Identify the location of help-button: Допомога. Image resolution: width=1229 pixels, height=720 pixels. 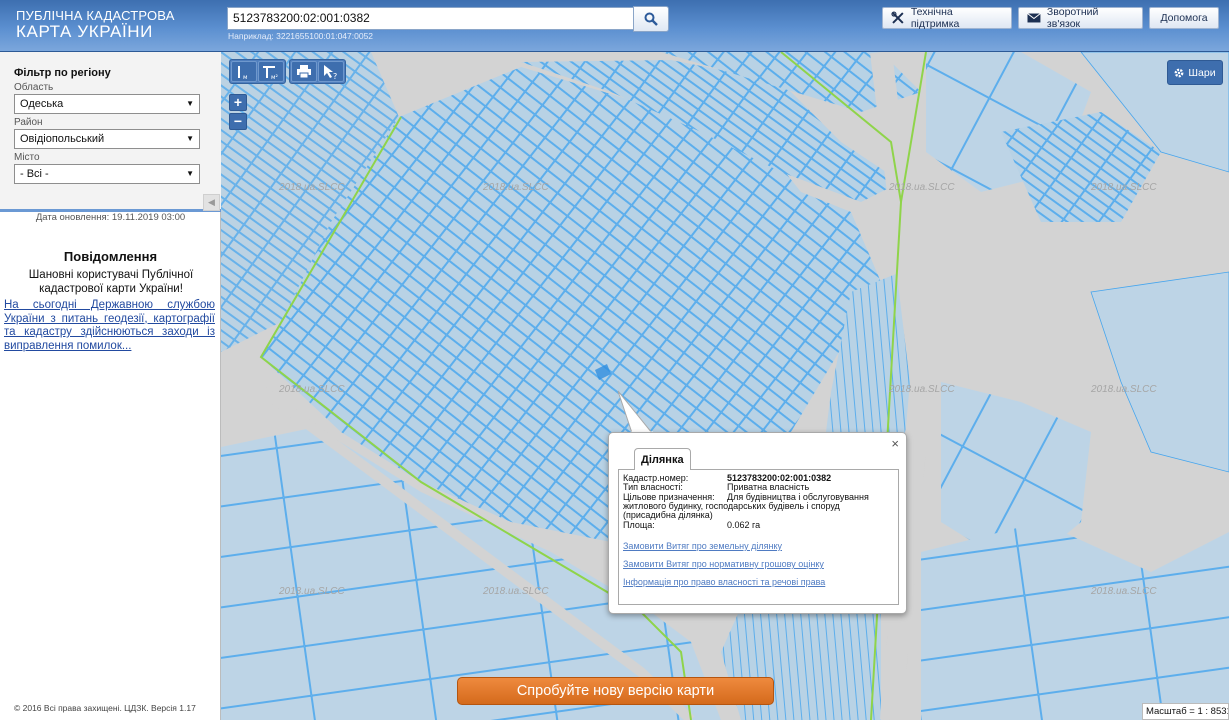
(1184, 18).